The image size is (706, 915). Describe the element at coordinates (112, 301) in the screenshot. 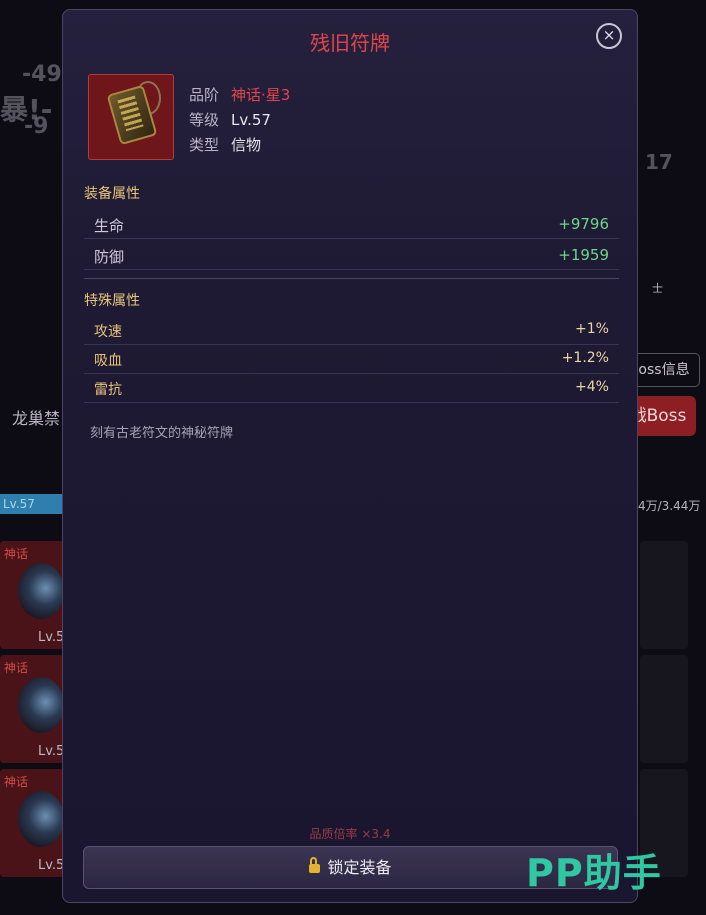

I see `special-stats-title: 特殊属性` at that location.